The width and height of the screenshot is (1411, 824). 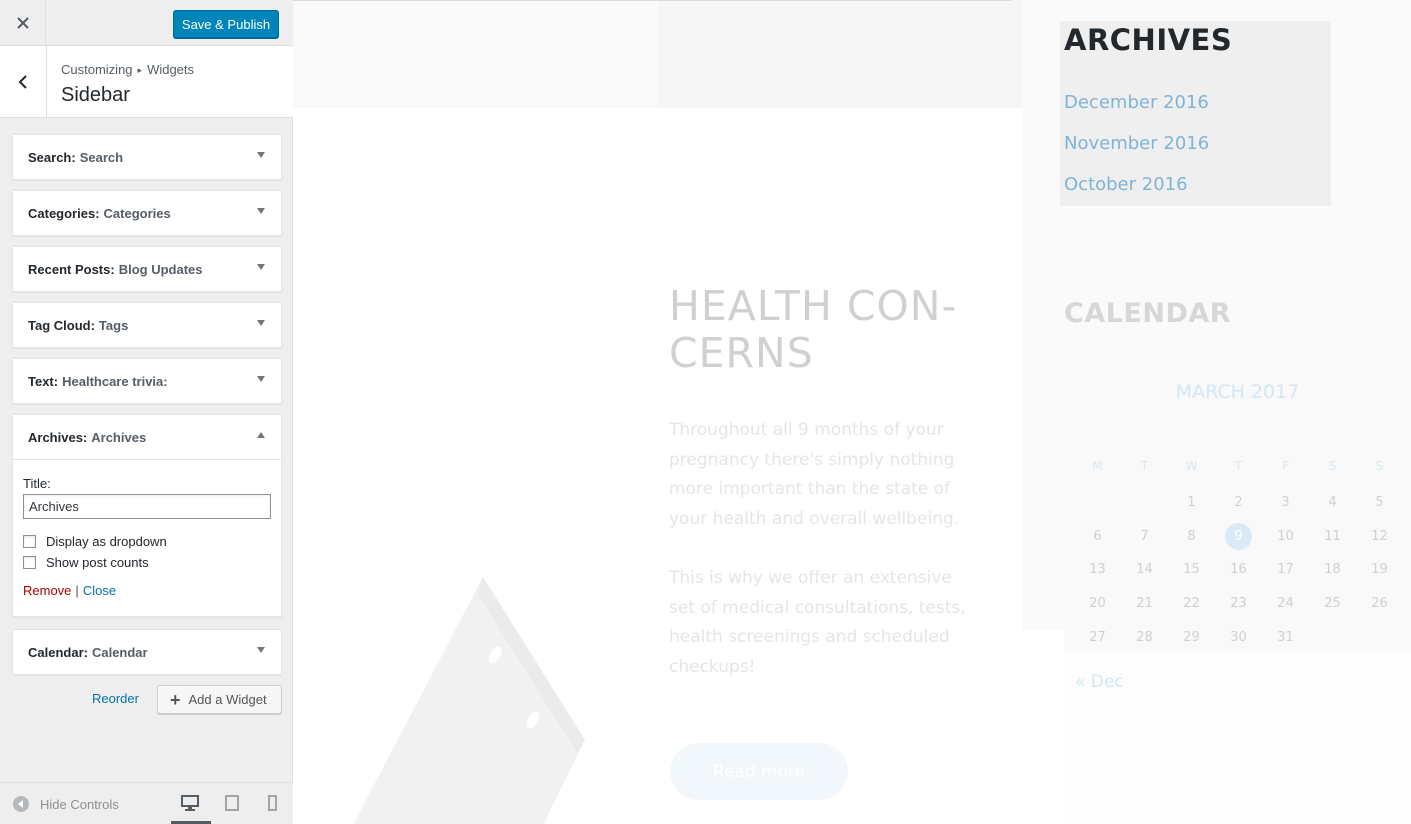 I want to click on widget-categories: Categories, so click(x=147, y=213).